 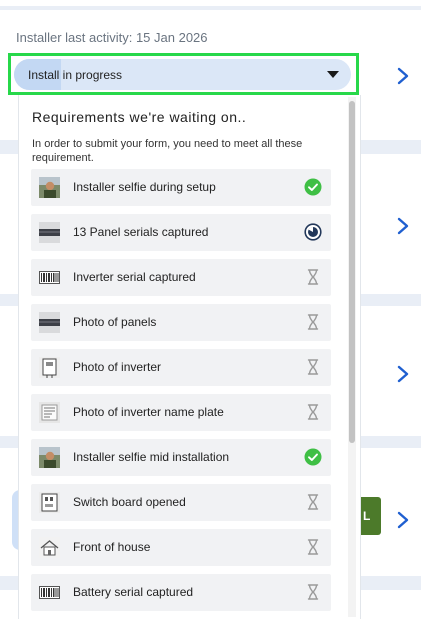 I want to click on partial-progress-icon, so click(x=313, y=232).